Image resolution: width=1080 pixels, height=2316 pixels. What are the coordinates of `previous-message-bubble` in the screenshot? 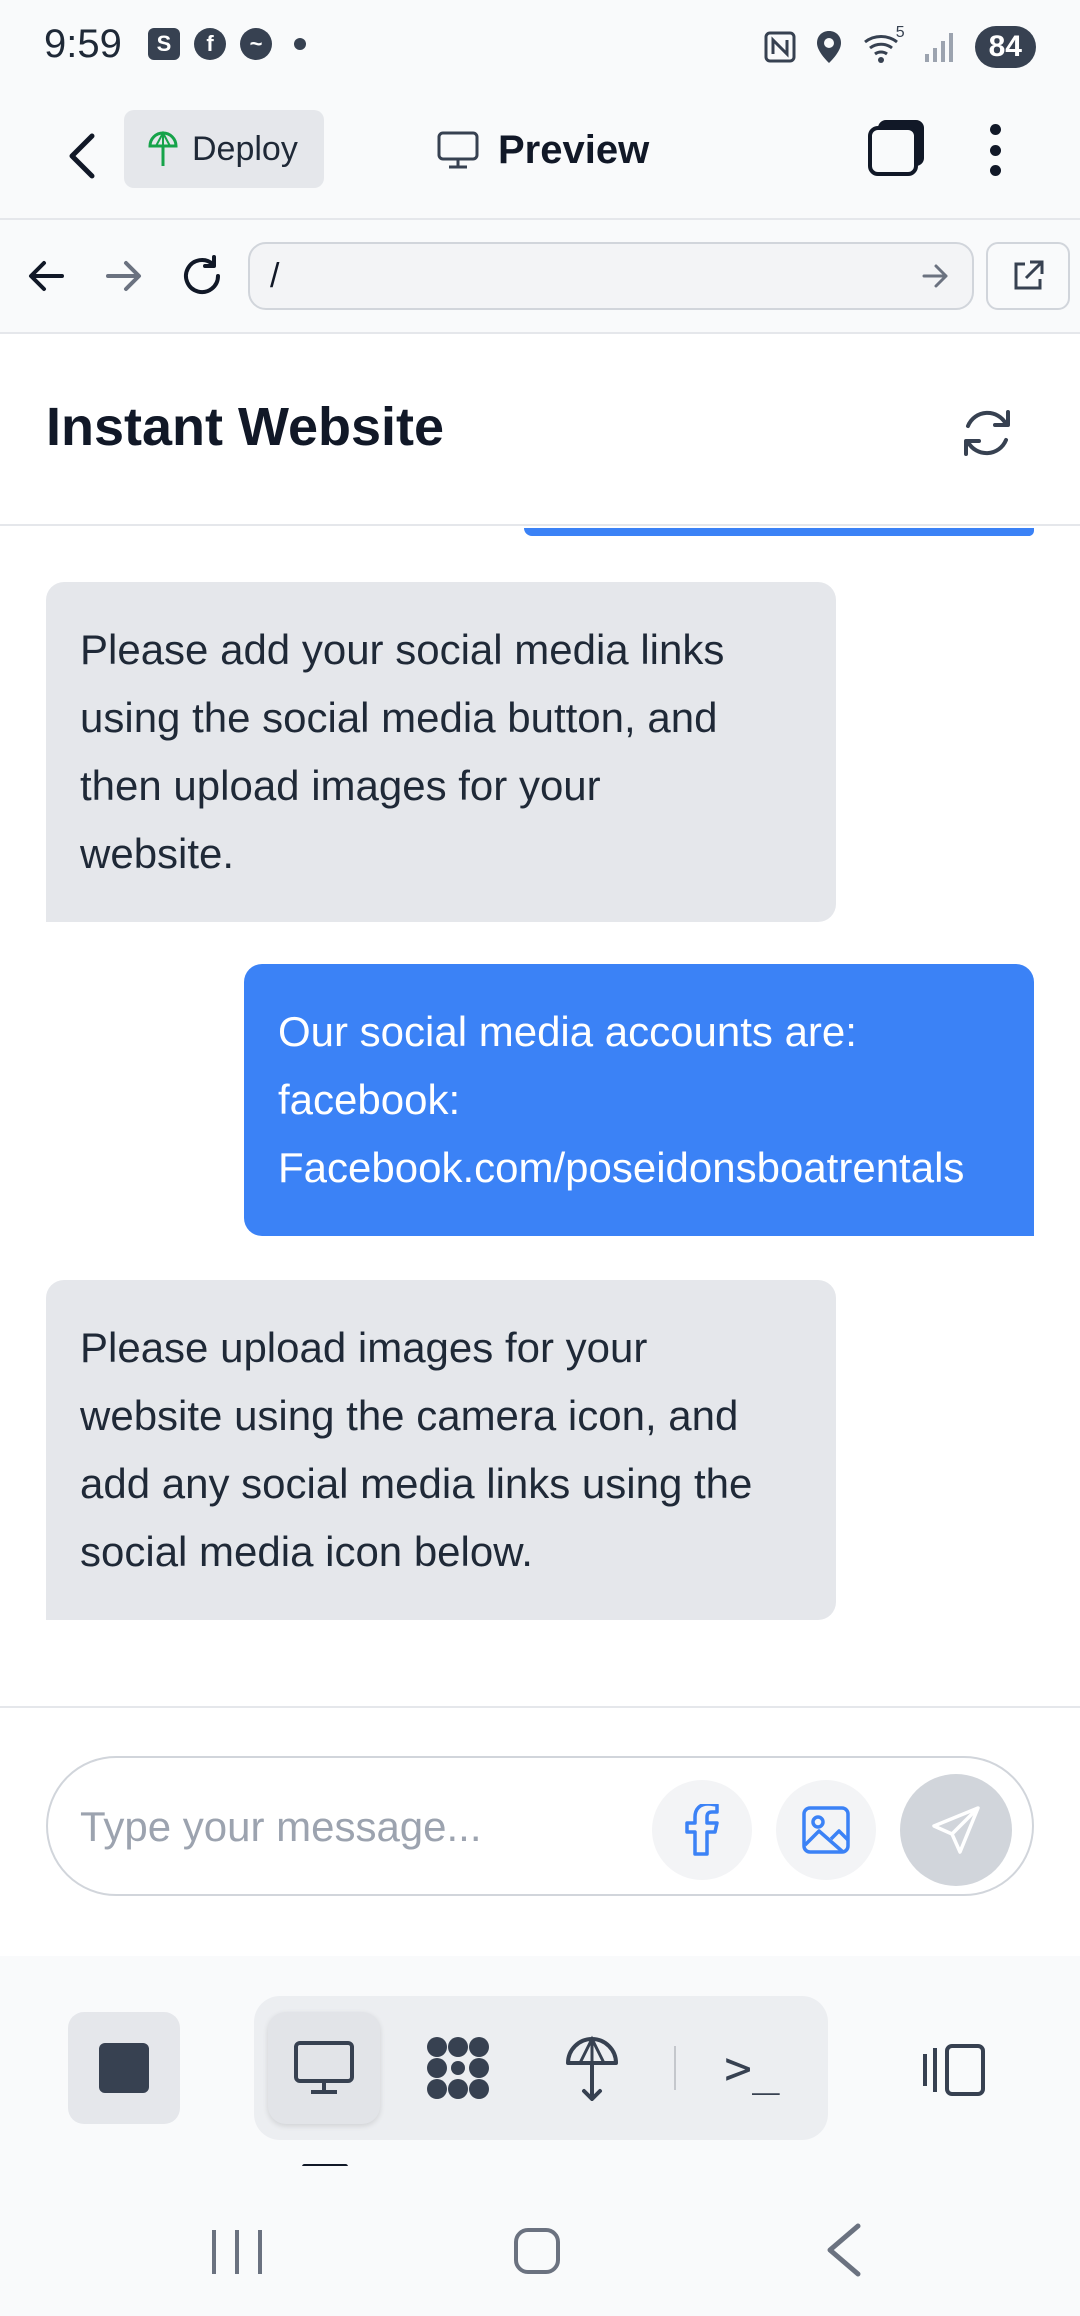 It's located at (779, 532).